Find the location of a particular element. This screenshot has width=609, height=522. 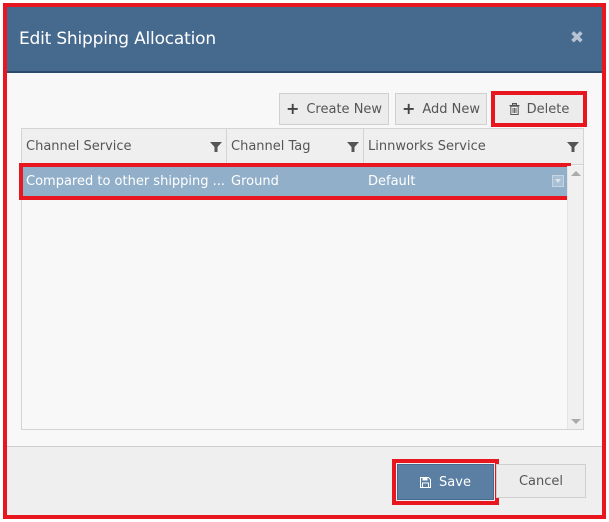

cancel-label: Cancel is located at coordinates (541, 481).